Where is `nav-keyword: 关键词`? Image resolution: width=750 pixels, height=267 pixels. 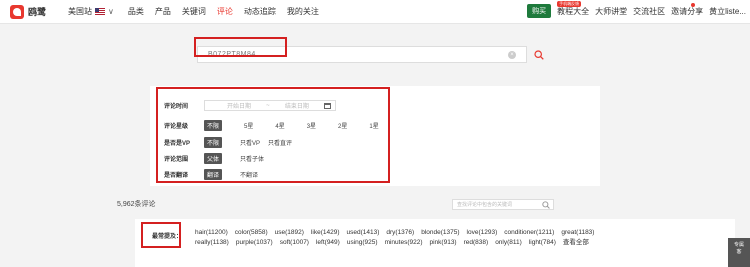
nav-keyword: 关键词 is located at coordinates (194, 11).